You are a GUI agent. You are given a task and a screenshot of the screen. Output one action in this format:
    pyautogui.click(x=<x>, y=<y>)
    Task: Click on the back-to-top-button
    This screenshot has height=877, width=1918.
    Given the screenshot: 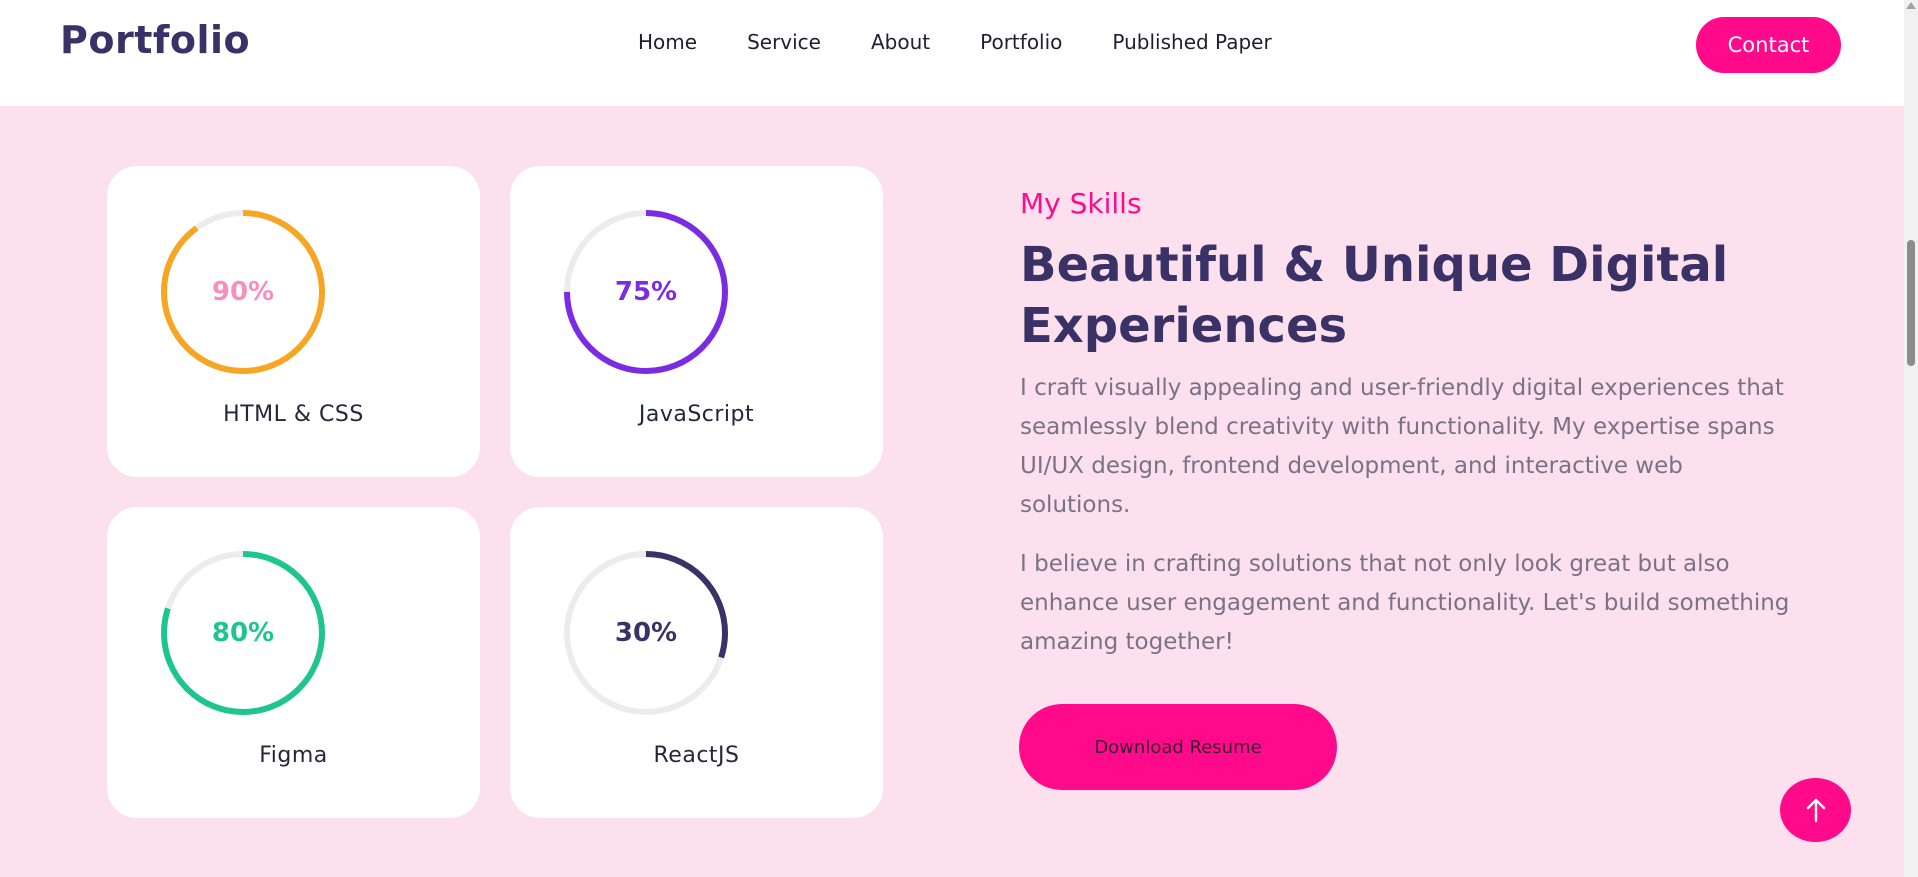 What is the action you would take?
    pyautogui.click(x=1815, y=810)
    